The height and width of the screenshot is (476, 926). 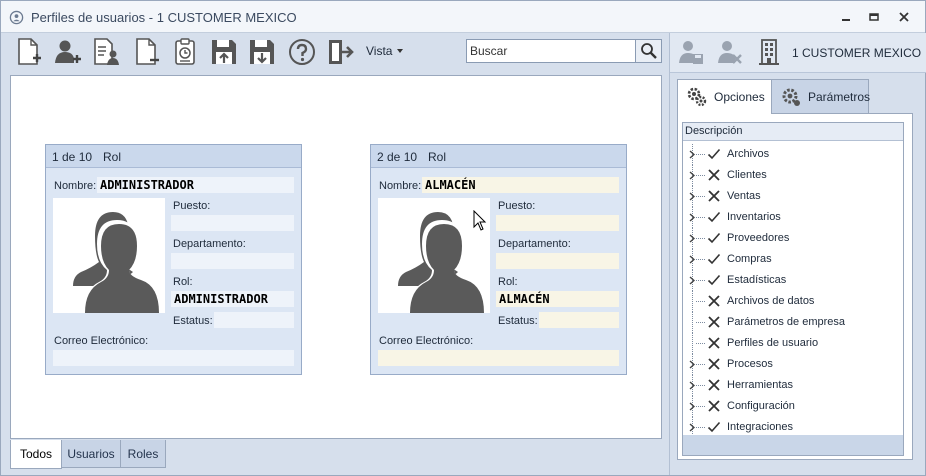 What do you see at coordinates (793, 406) in the screenshot?
I see `option-row: Configuración` at bounding box center [793, 406].